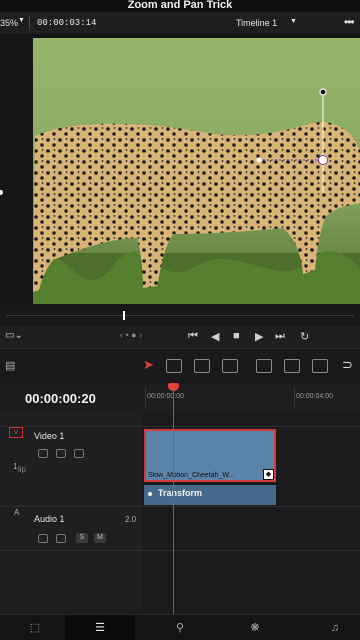 This screenshot has height=640, width=360. Describe the element at coordinates (180, 493) in the screenshot. I see `transform-label: Transform` at that location.